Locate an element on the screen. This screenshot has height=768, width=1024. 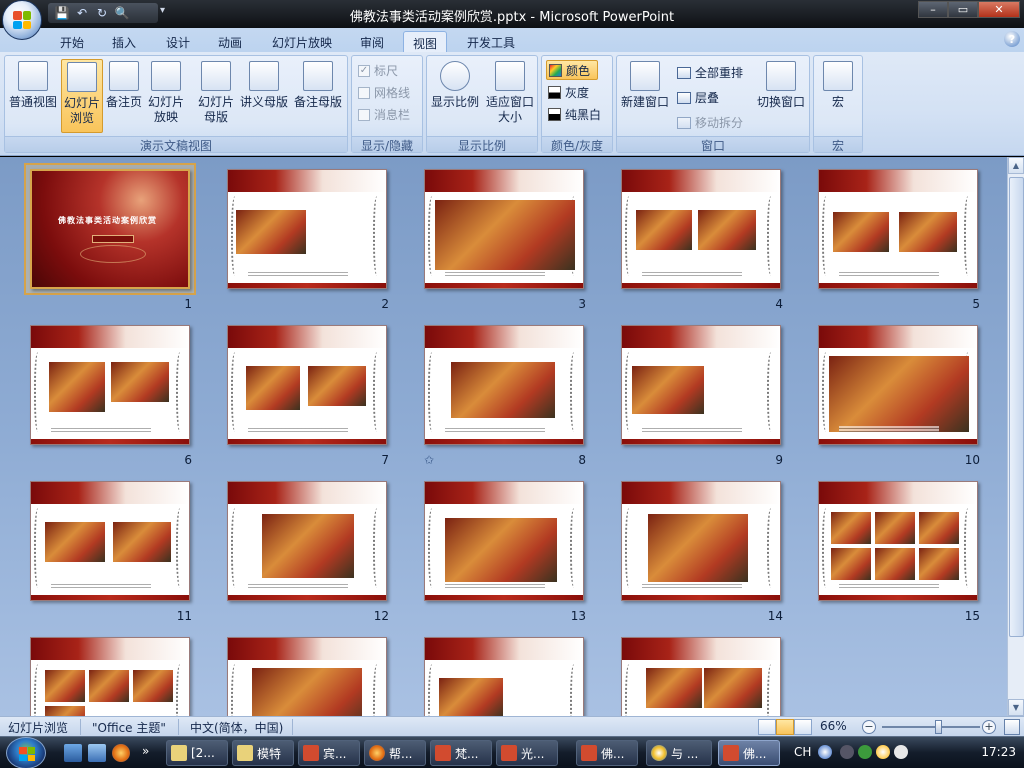
folder-icon is located at coordinates (179, 753).